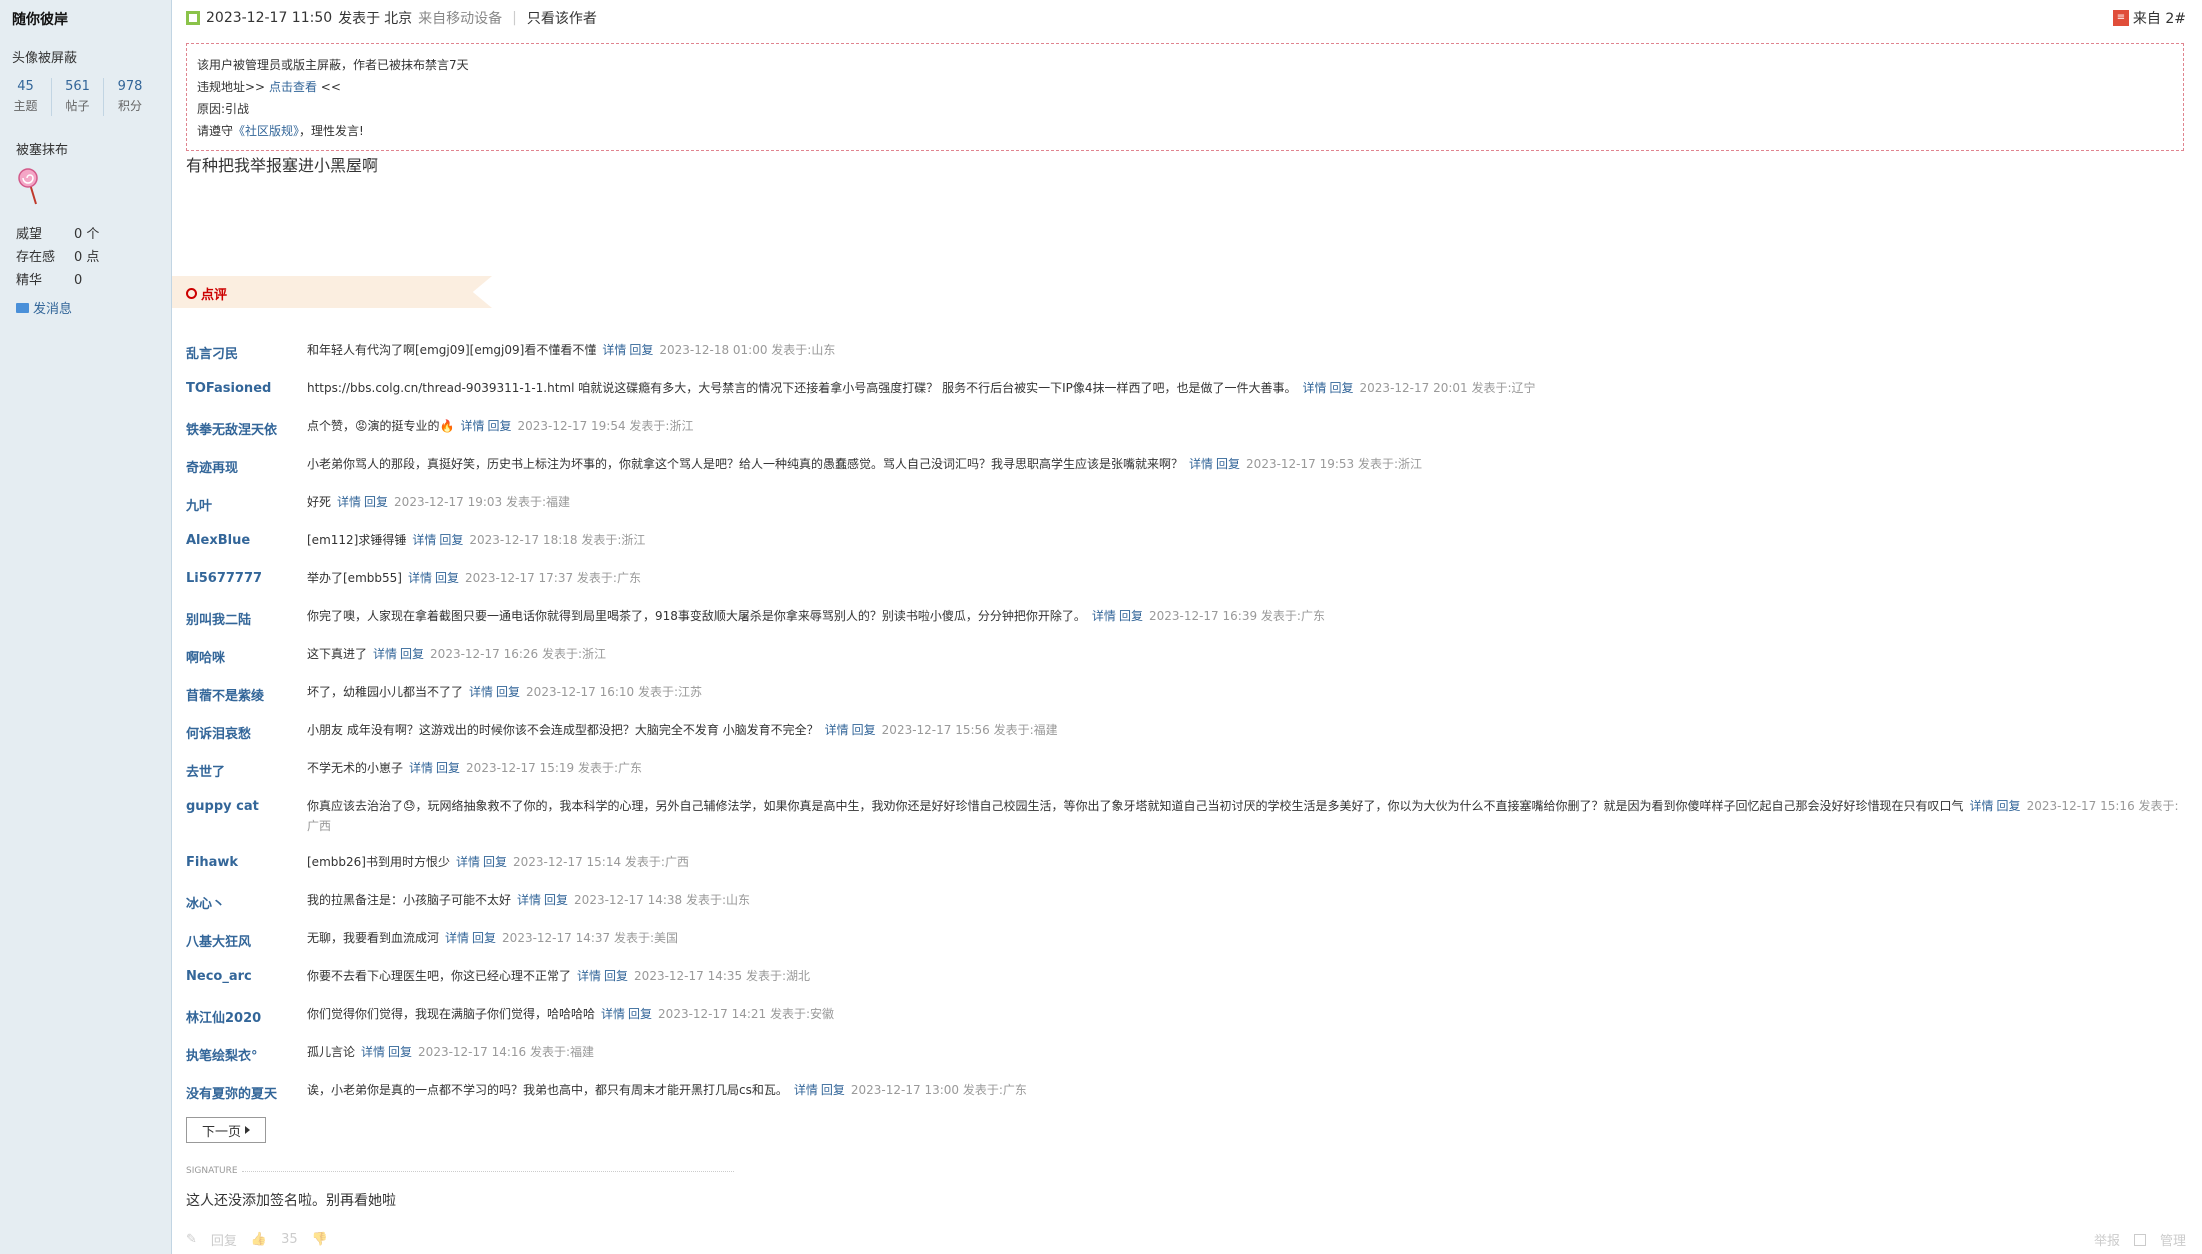 The image size is (2202, 1254). I want to click on manage-checkbox, so click(2139, 1239).